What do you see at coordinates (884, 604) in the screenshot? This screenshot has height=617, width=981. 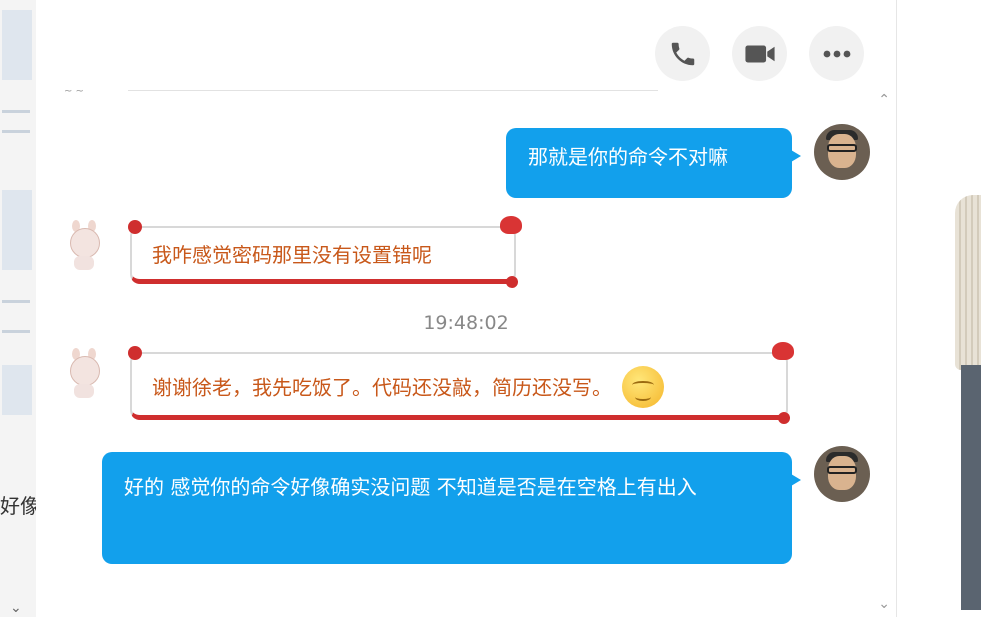 I see `scroll-down-icon: ⌄` at bounding box center [884, 604].